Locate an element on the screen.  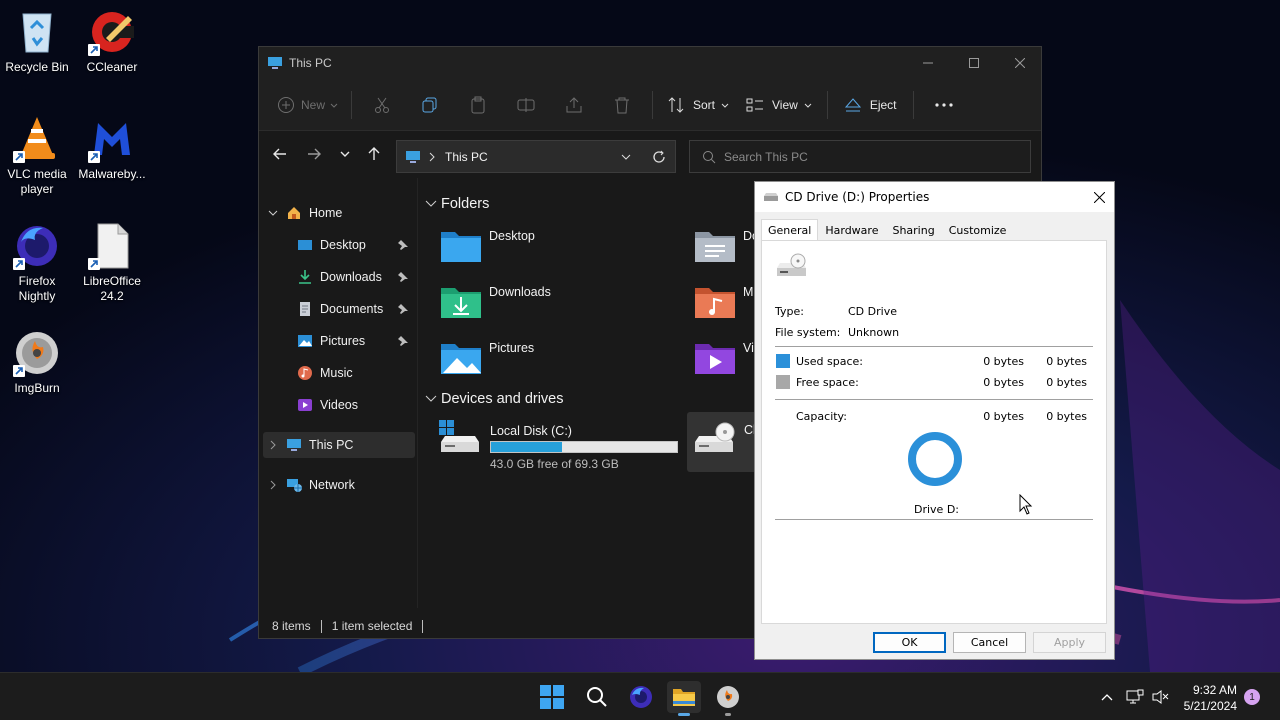
network-status-button is located at coordinates (1135, 697).